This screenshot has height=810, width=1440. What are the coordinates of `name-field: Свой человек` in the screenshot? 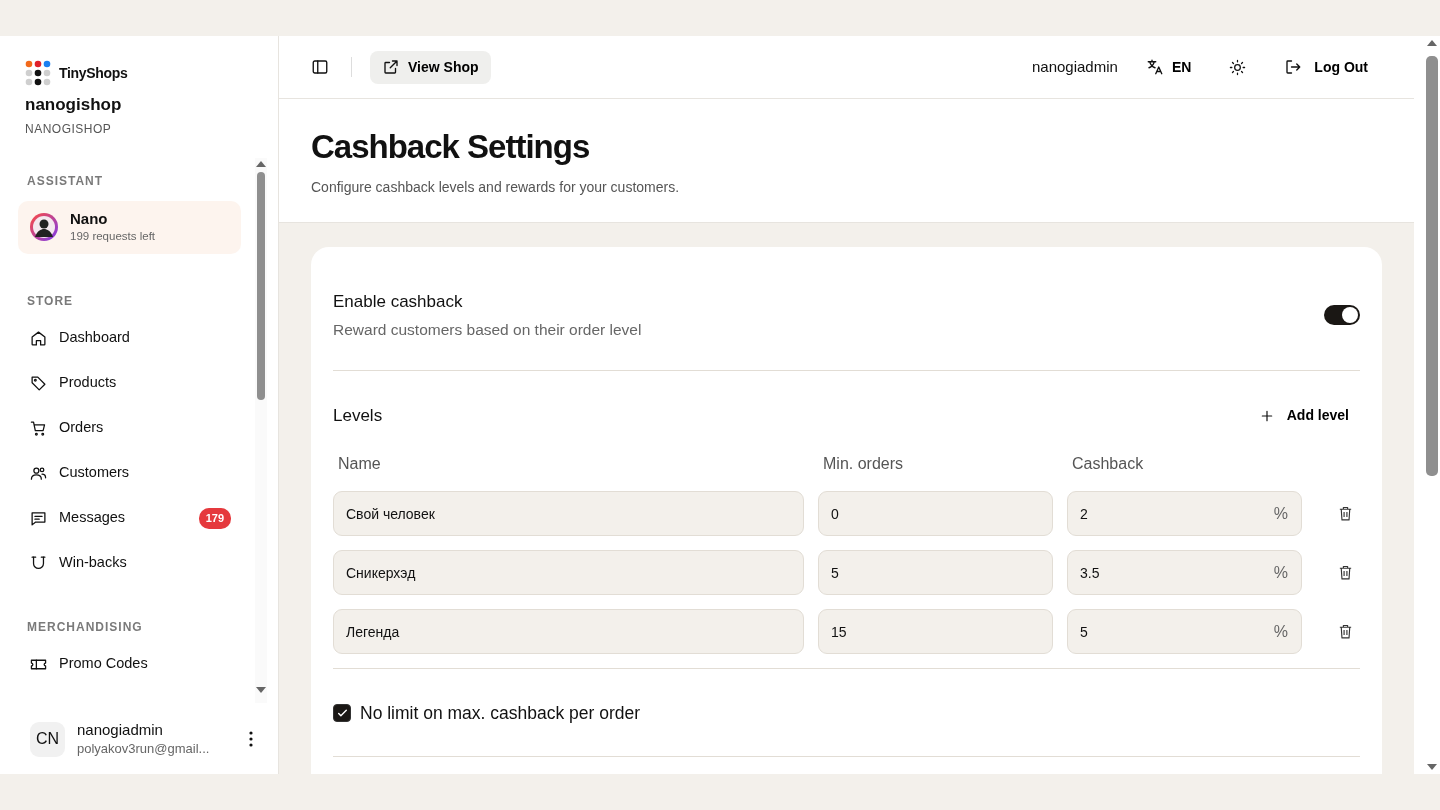 It's located at (568, 514).